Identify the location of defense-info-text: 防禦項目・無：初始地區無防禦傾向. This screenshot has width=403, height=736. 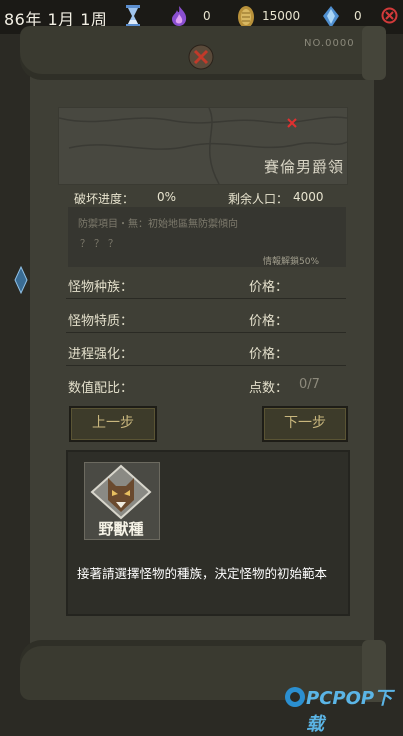
(158, 224).